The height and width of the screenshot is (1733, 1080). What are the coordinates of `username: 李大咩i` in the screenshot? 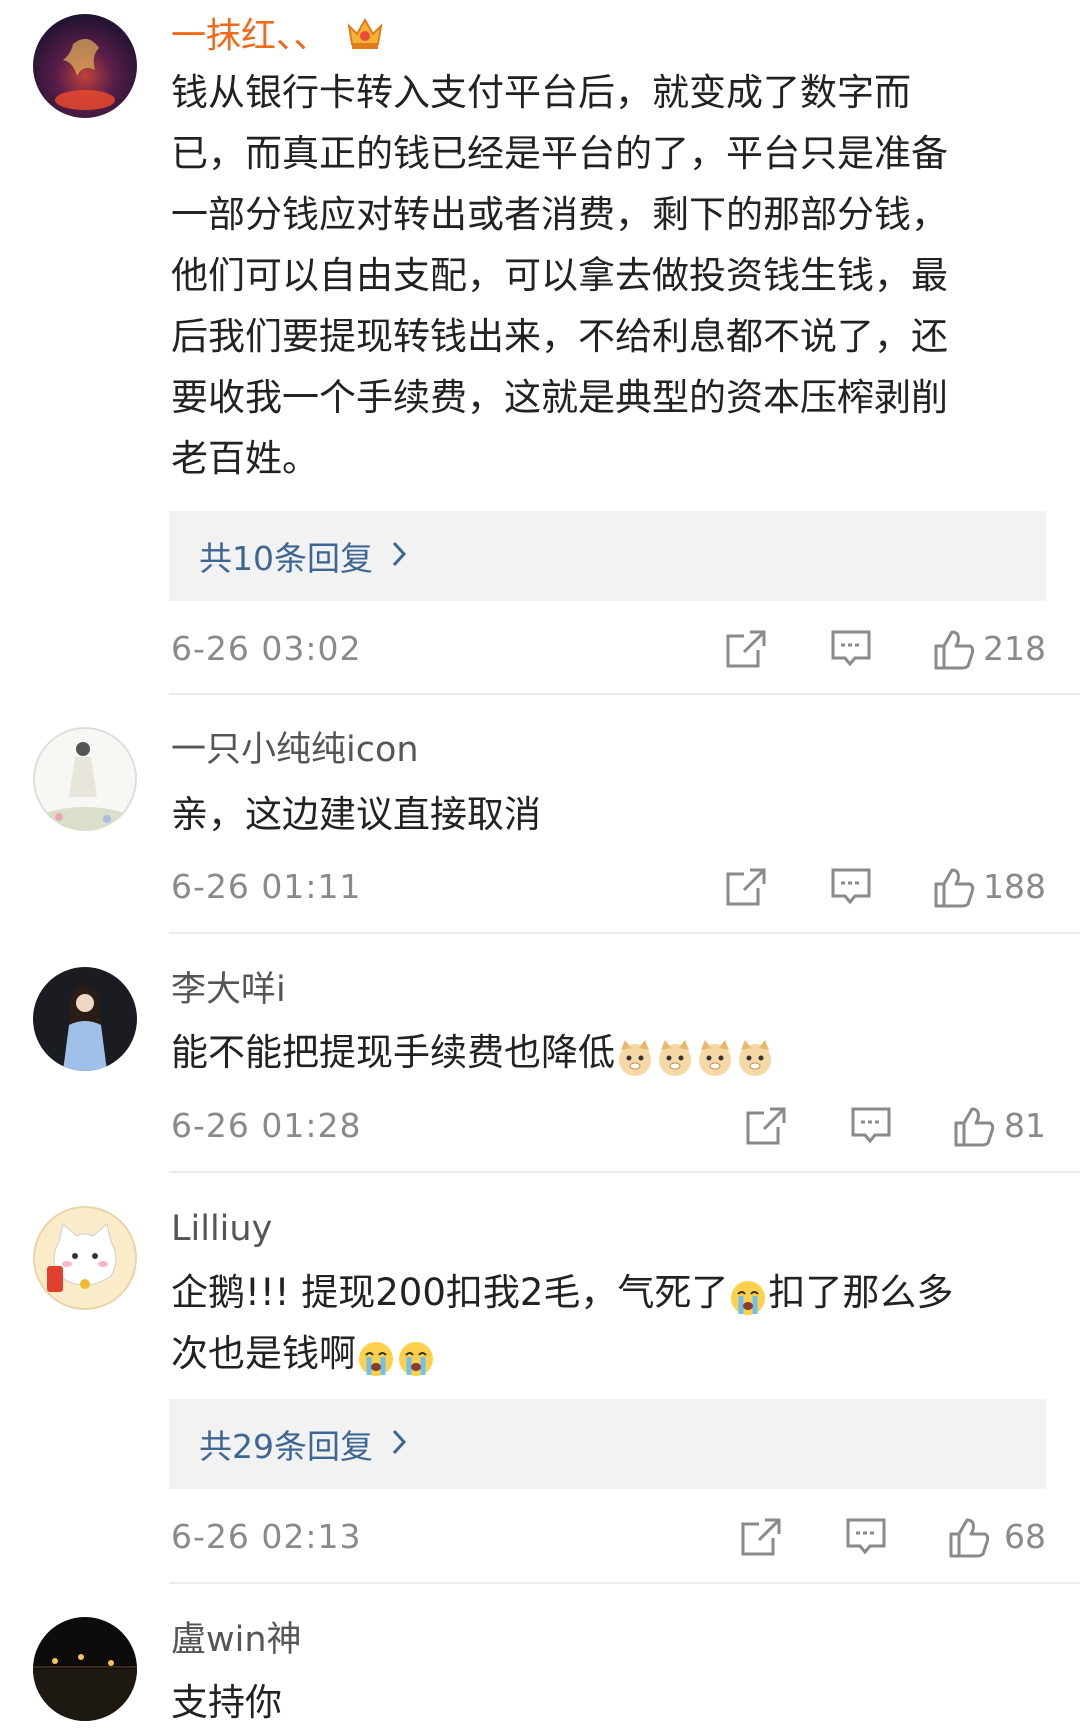 It's located at (228, 990).